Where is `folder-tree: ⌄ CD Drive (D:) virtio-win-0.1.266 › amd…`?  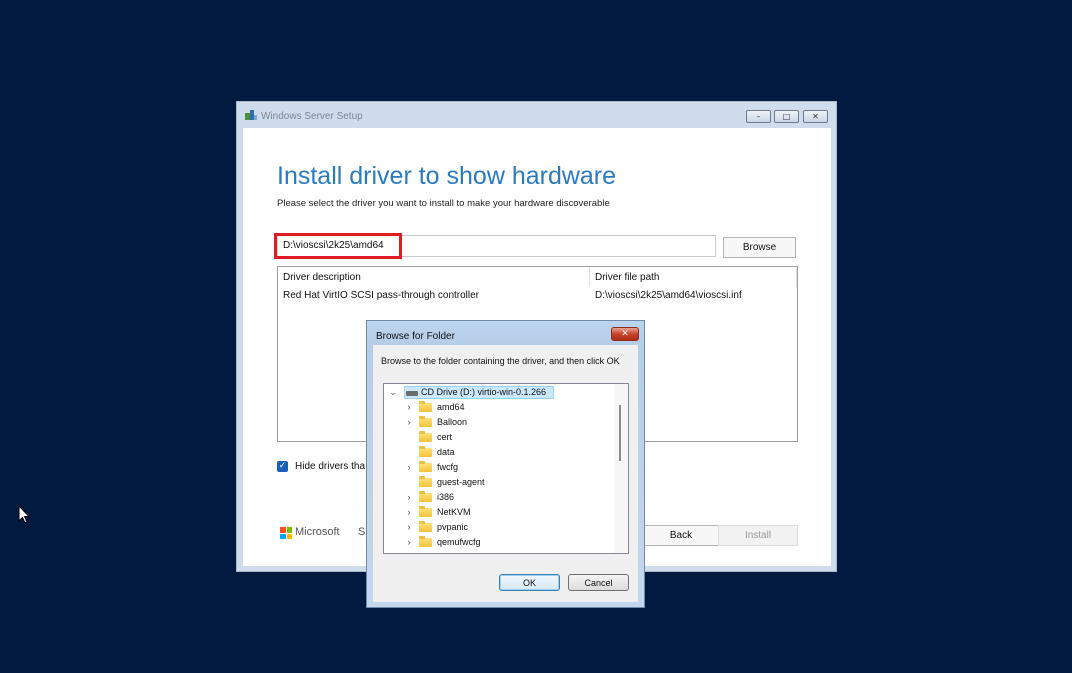
folder-tree: ⌄ CD Drive (D:) virtio-win-0.1.266 › amd… is located at coordinates (506, 468).